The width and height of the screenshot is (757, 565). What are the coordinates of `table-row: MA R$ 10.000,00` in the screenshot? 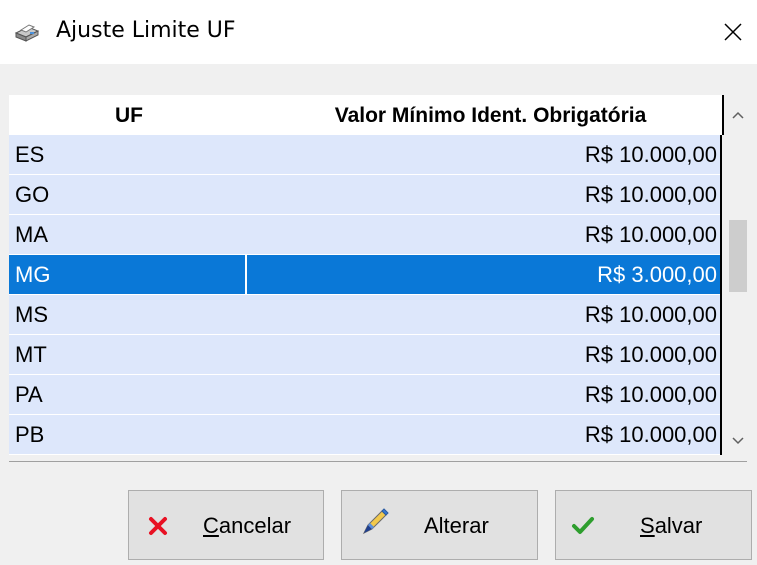 It's located at (365, 235).